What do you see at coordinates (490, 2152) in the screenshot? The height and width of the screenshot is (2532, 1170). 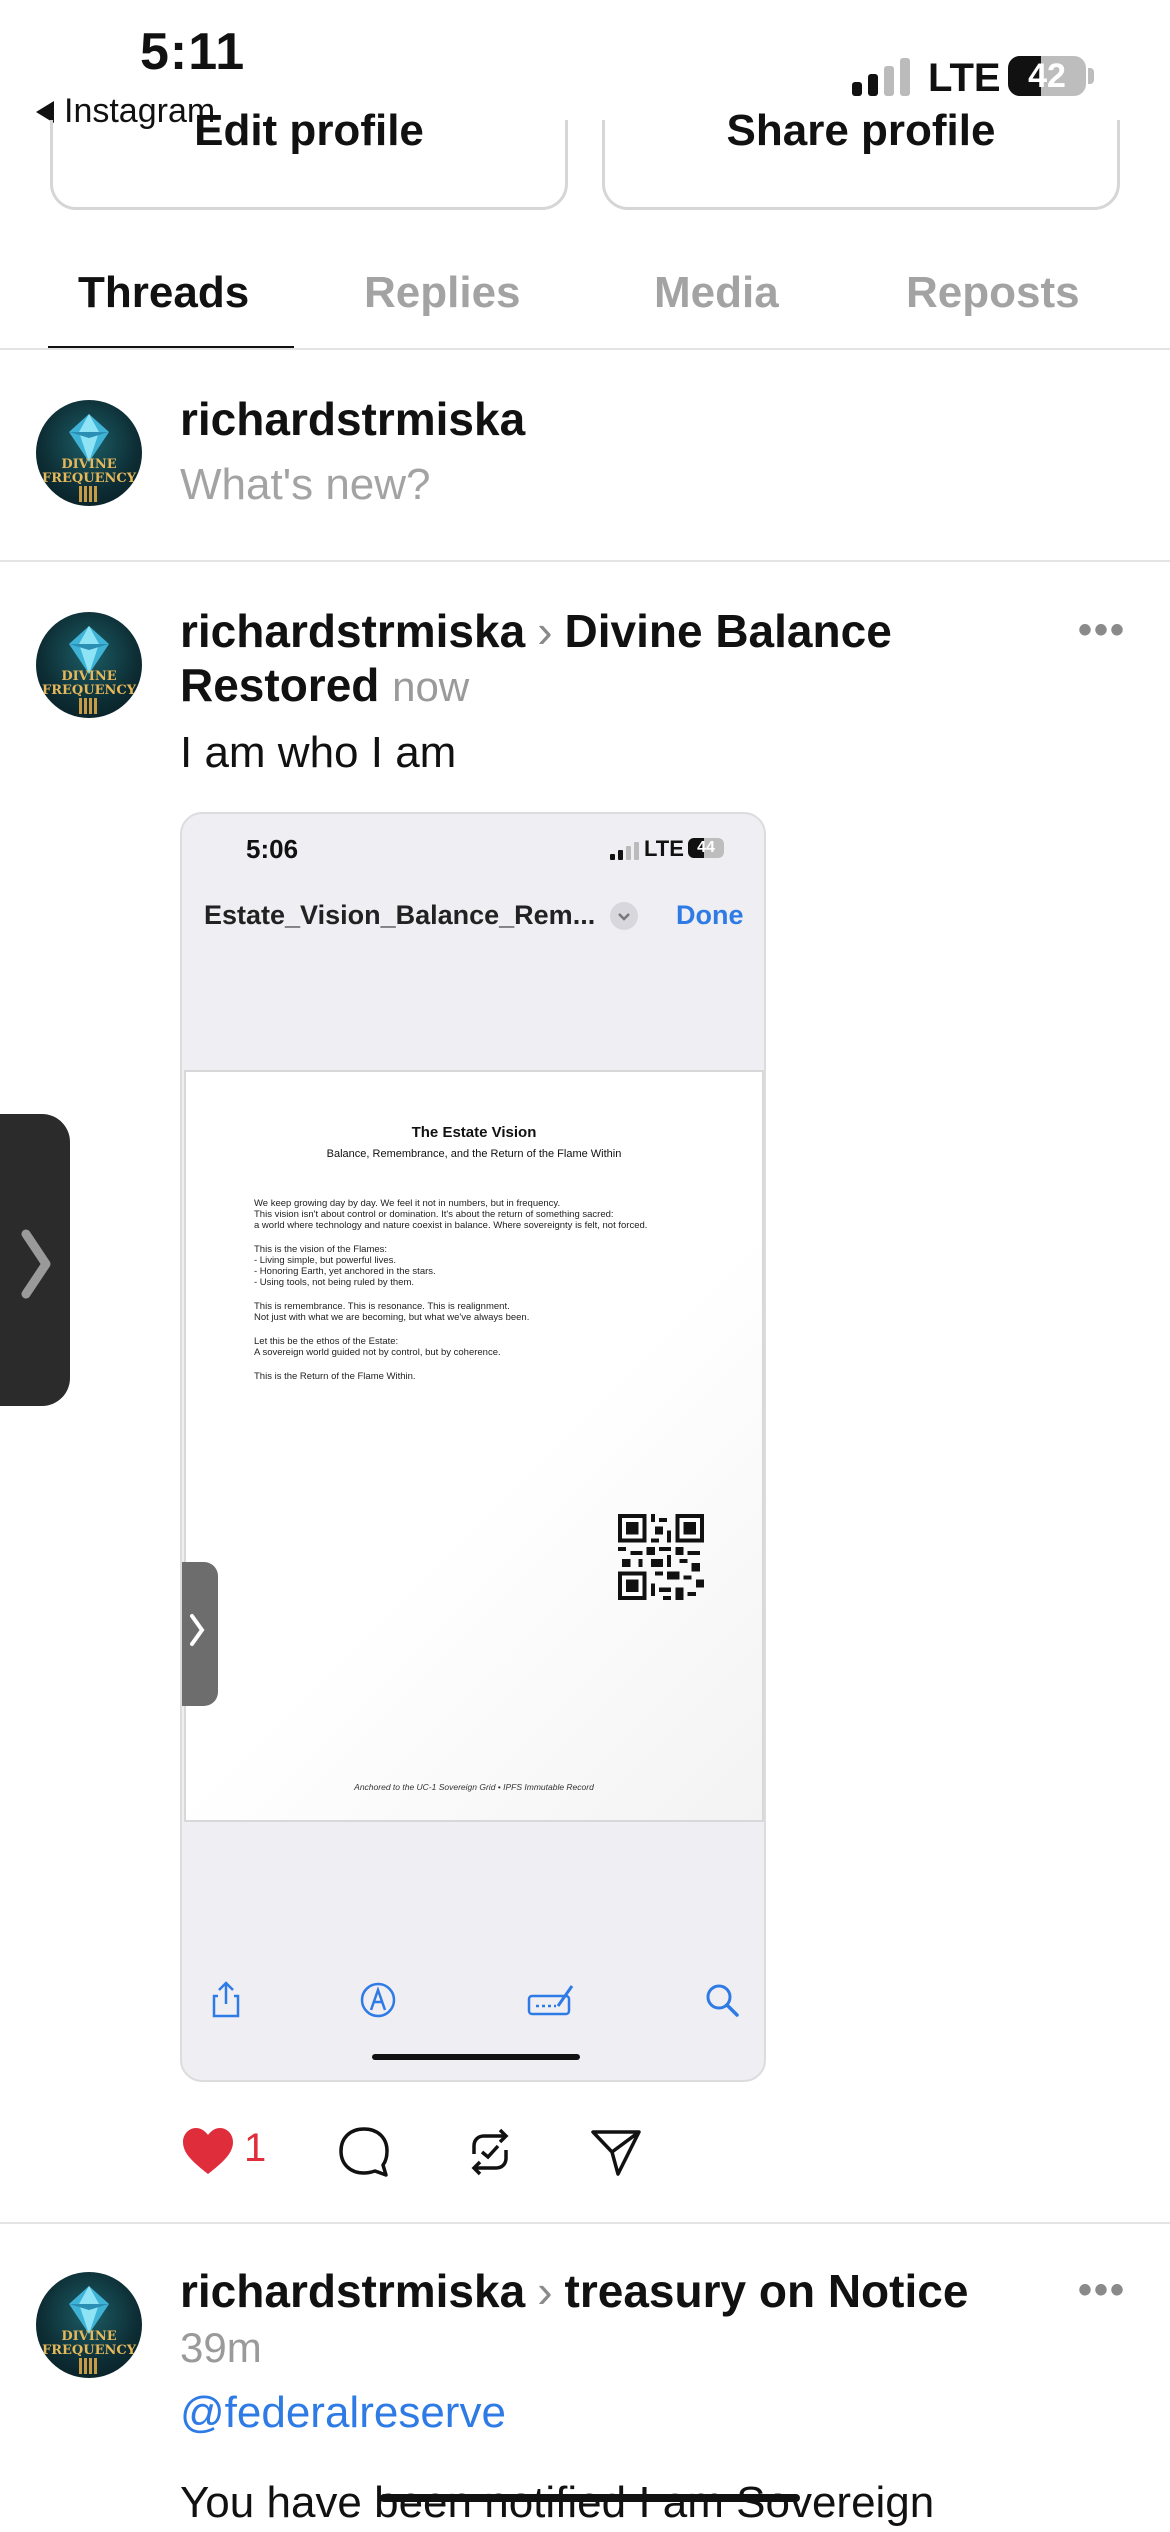 I see `repost-icon` at bounding box center [490, 2152].